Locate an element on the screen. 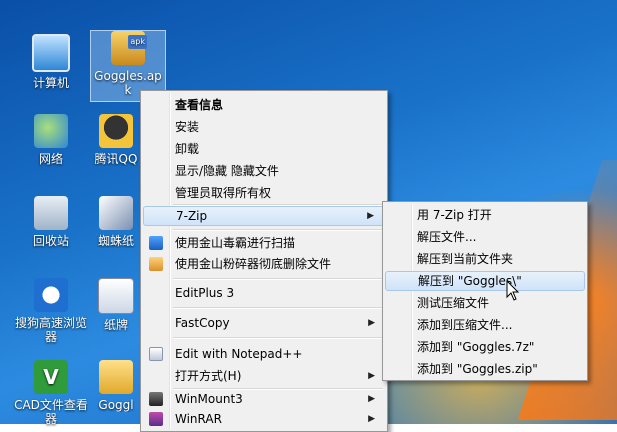 The height and width of the screenshot is (432, 617). winmount-icon is located at coordinates (156, 399).